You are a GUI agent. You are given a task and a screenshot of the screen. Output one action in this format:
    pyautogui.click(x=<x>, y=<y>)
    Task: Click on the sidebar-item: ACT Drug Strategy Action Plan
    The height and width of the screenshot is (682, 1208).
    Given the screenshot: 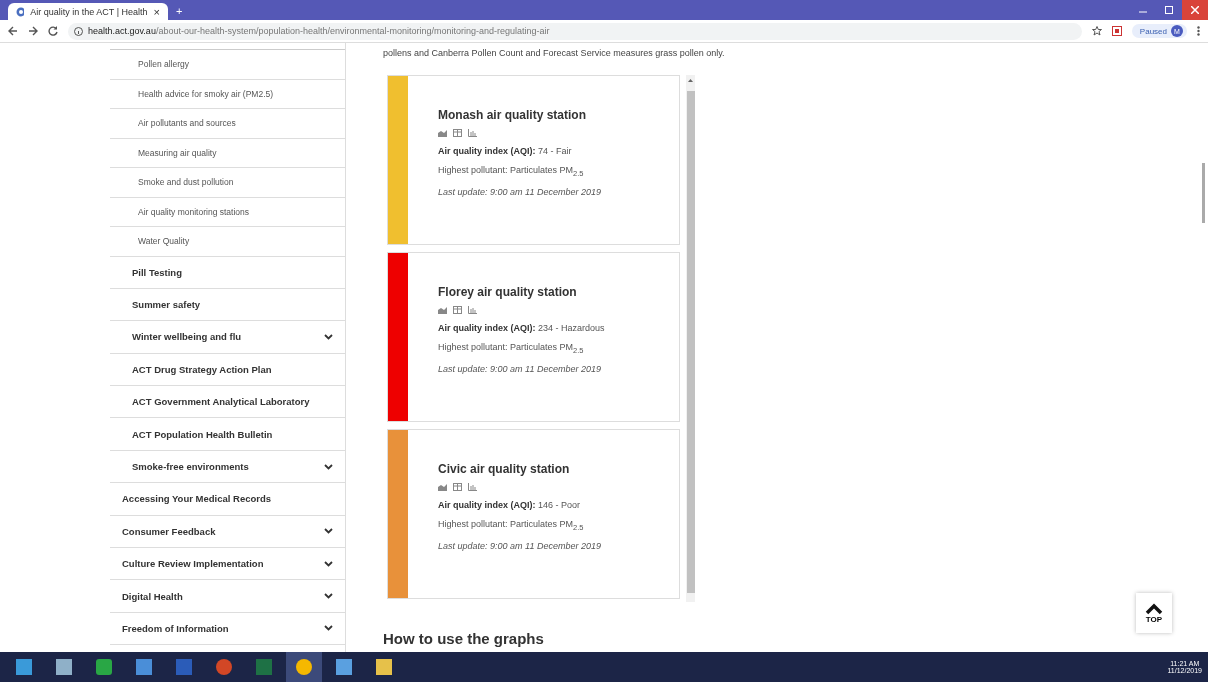 What is the action you would take?
    pyautogui.click(x=227, y=370)
    